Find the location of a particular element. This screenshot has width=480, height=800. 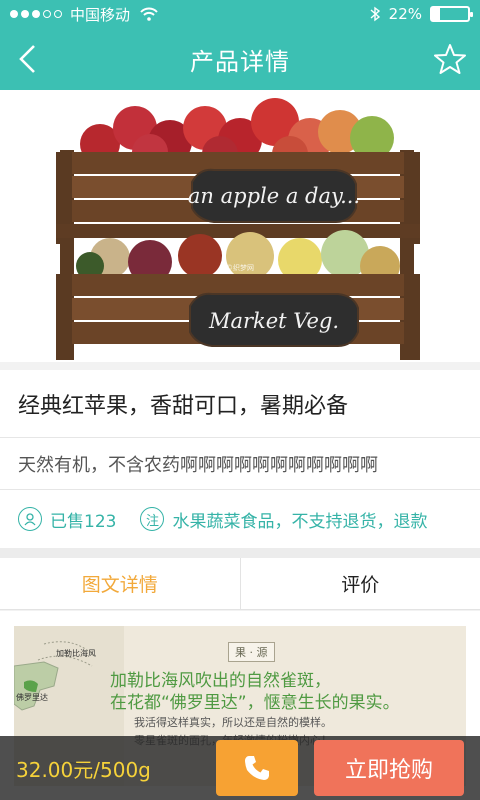

star-outline-icon is located at coordinates (450, 59).